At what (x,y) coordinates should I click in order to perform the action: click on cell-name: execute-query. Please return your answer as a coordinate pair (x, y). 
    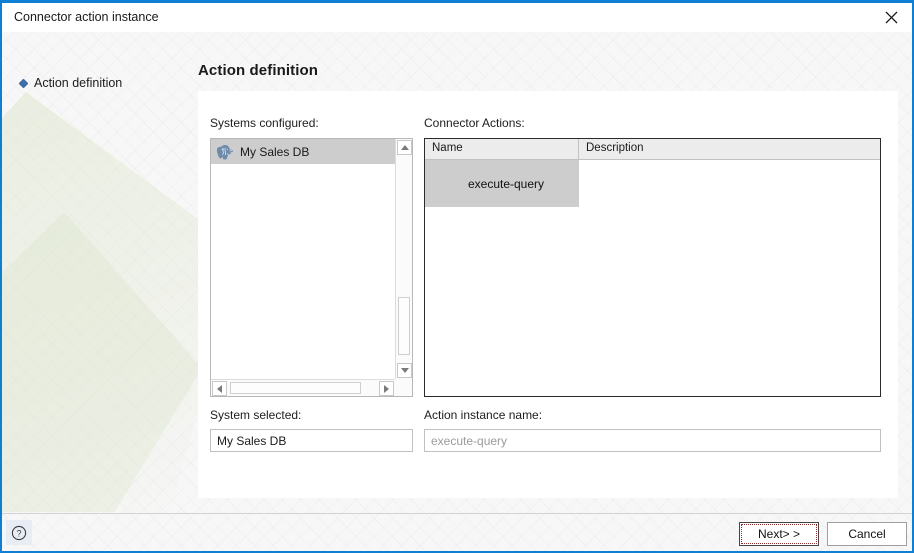
    Looking at the image, I should click on (502, 183).